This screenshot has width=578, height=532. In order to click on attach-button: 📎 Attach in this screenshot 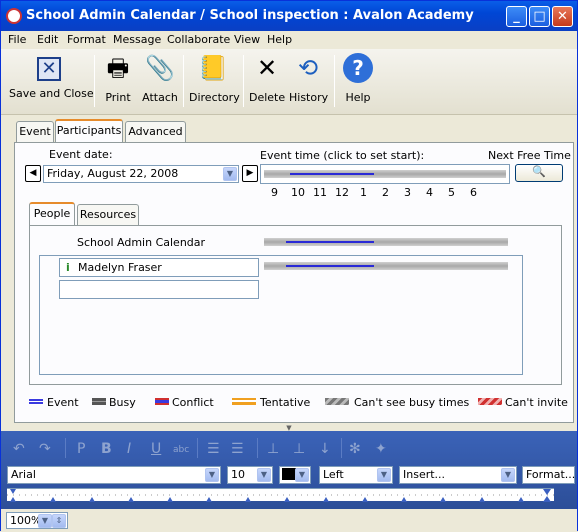, I will do `click(160, 78)`.